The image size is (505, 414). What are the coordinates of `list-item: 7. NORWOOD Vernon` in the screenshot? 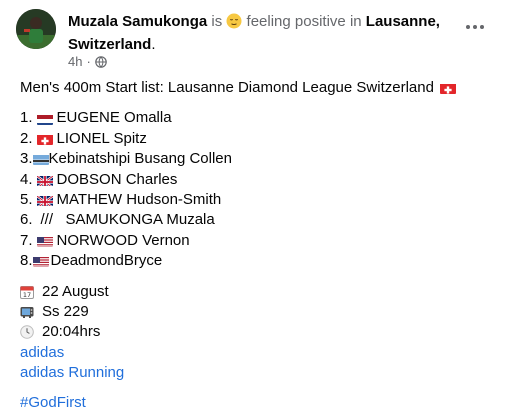 It's located at (254, 241).